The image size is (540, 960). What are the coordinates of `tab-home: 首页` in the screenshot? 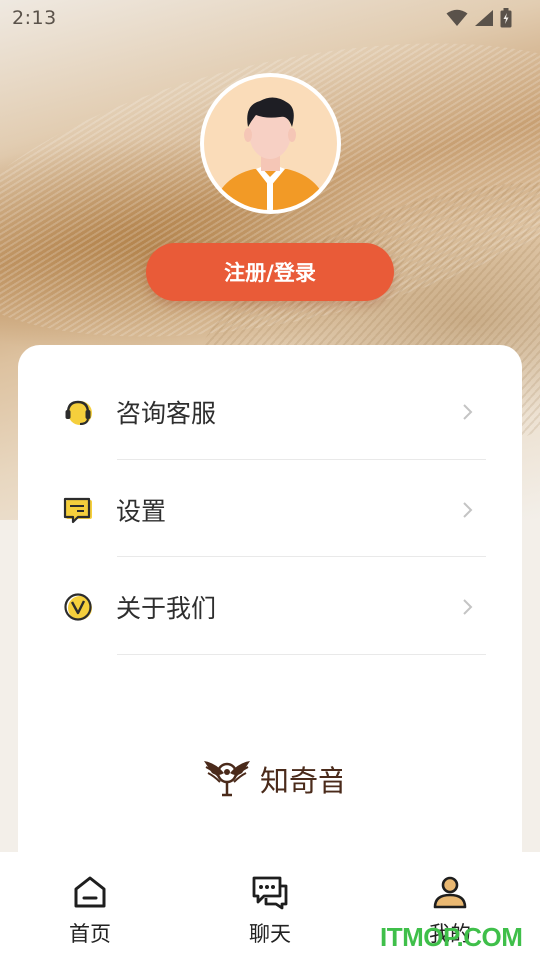 It's located at (90, 906).